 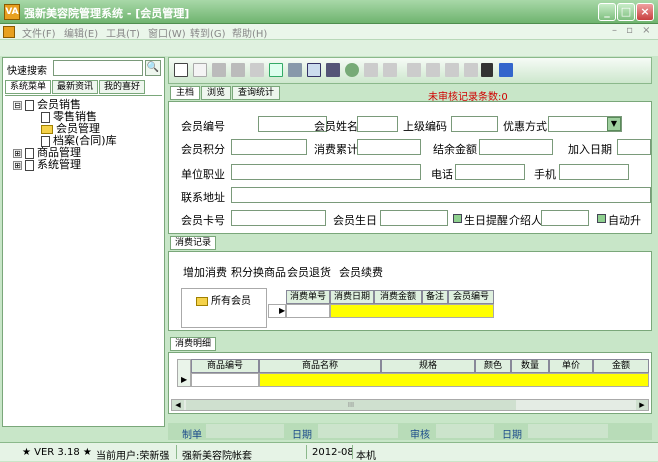 What do you see at coordinates (442, 174) in the screenshot?
I see `phone-label: 电话` at bounding box center [442, 174].